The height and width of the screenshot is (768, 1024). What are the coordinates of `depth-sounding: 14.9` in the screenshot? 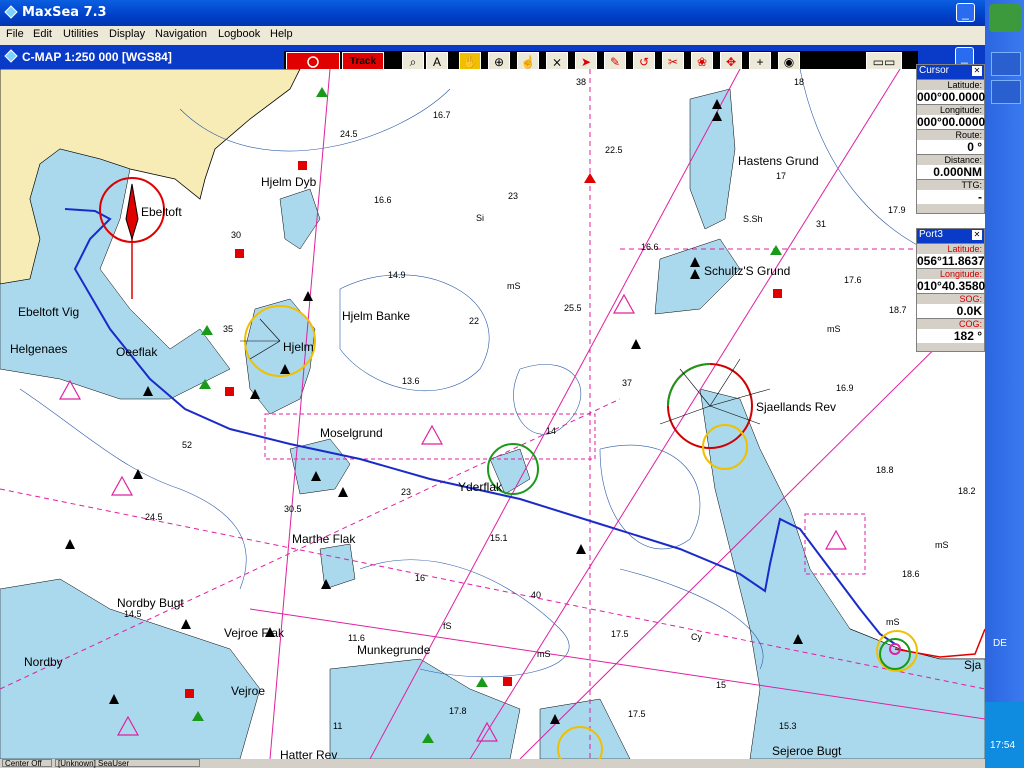 It's located at (397, 275).